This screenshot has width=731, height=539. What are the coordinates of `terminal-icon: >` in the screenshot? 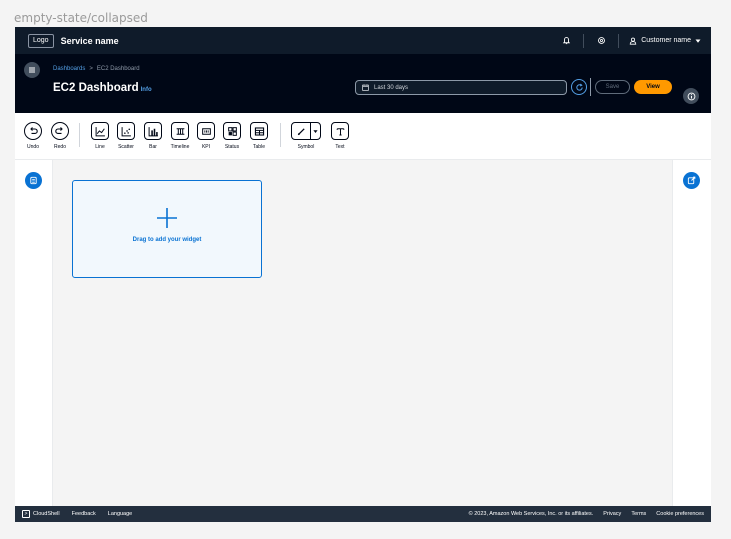 It's located at (26, 514).